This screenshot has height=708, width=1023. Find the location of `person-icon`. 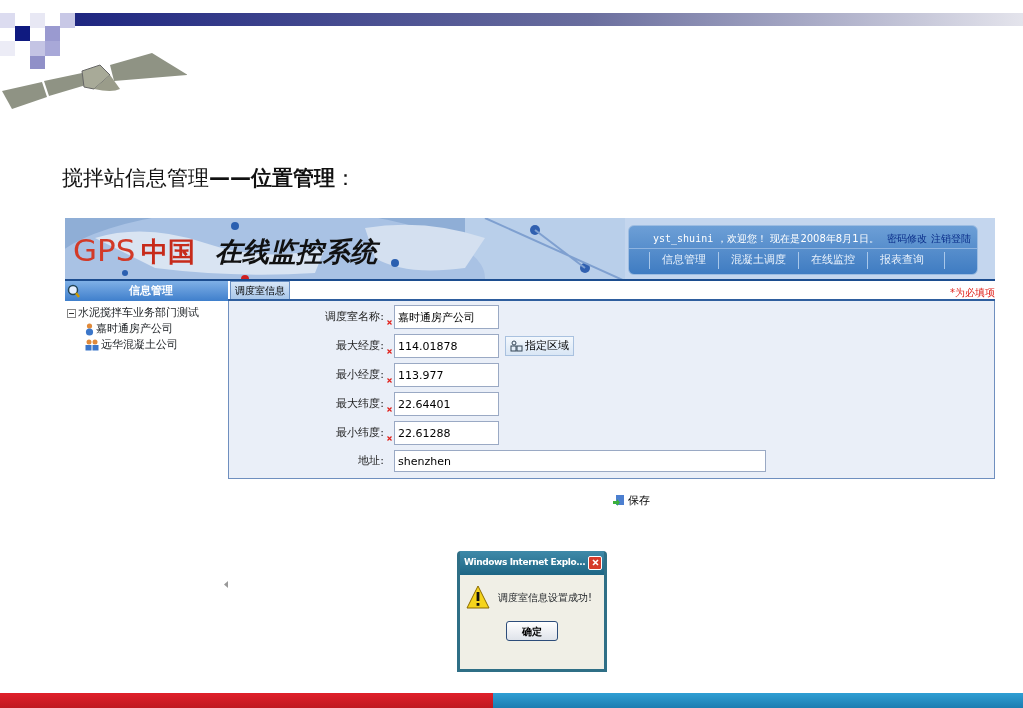

person-icon is located at coordinates (89, 329).